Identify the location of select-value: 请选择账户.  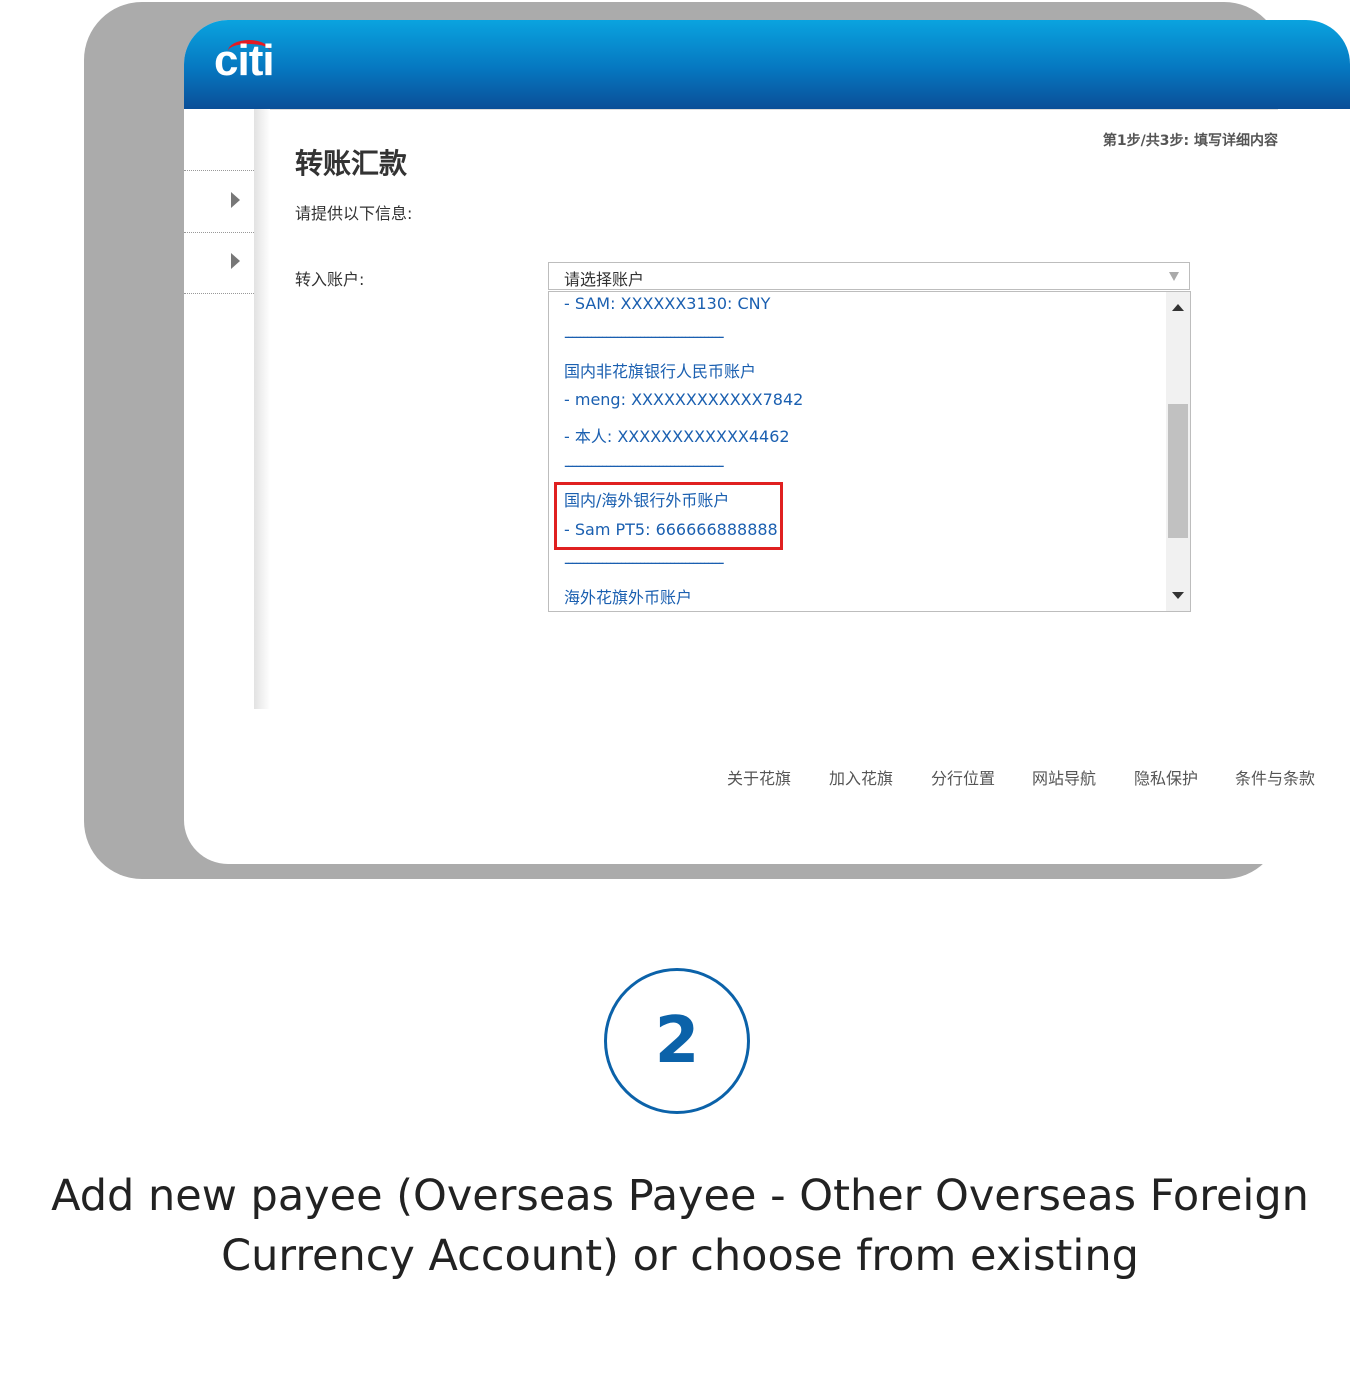
(604, 279).